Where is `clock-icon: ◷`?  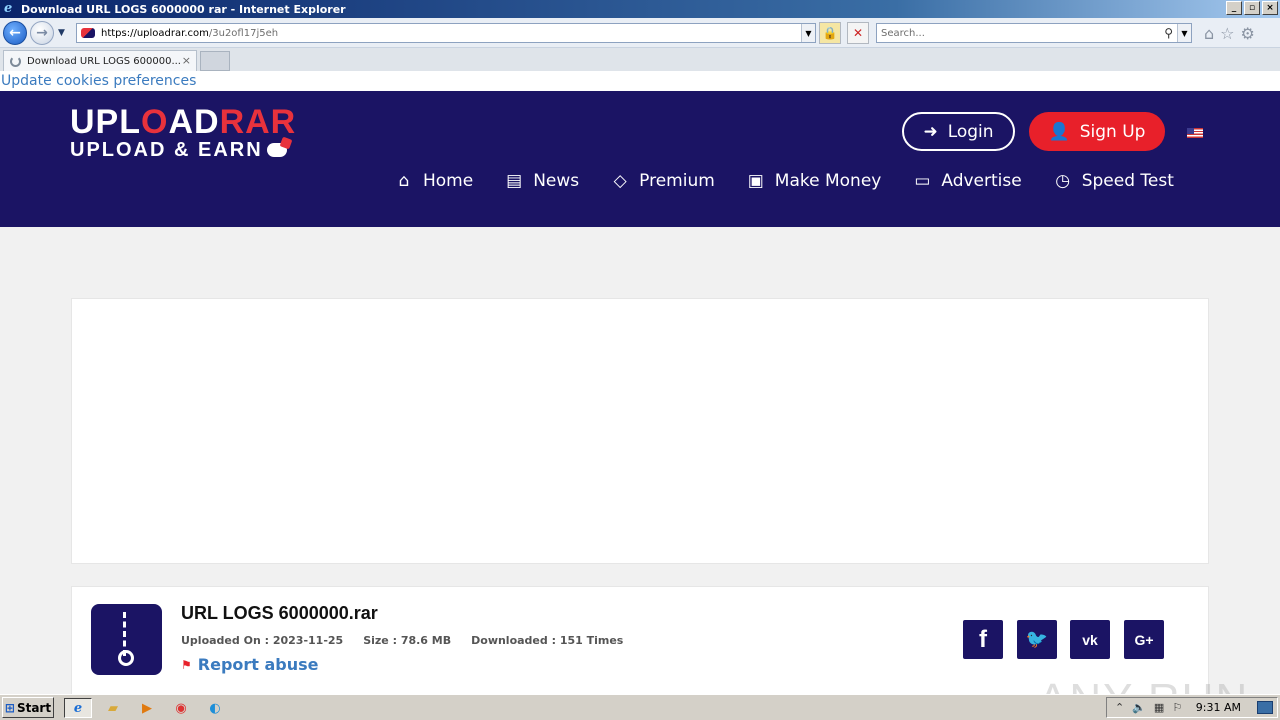
clock-icon: ◷ is located at coordinates (1063, 181).